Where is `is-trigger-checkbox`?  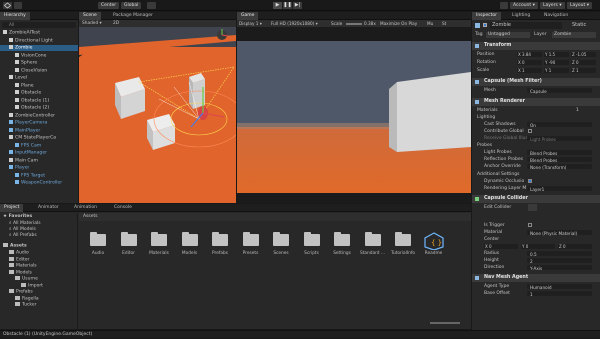
is-trigger-checkbox is located at coordinates (530, 225).